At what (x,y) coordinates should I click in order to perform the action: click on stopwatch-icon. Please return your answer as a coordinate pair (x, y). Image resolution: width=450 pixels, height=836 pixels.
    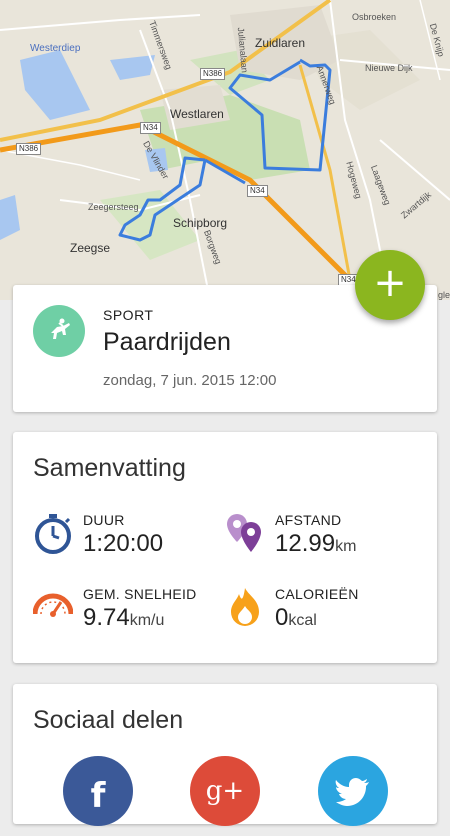
    Looking at the image, I should click on (53, 534).